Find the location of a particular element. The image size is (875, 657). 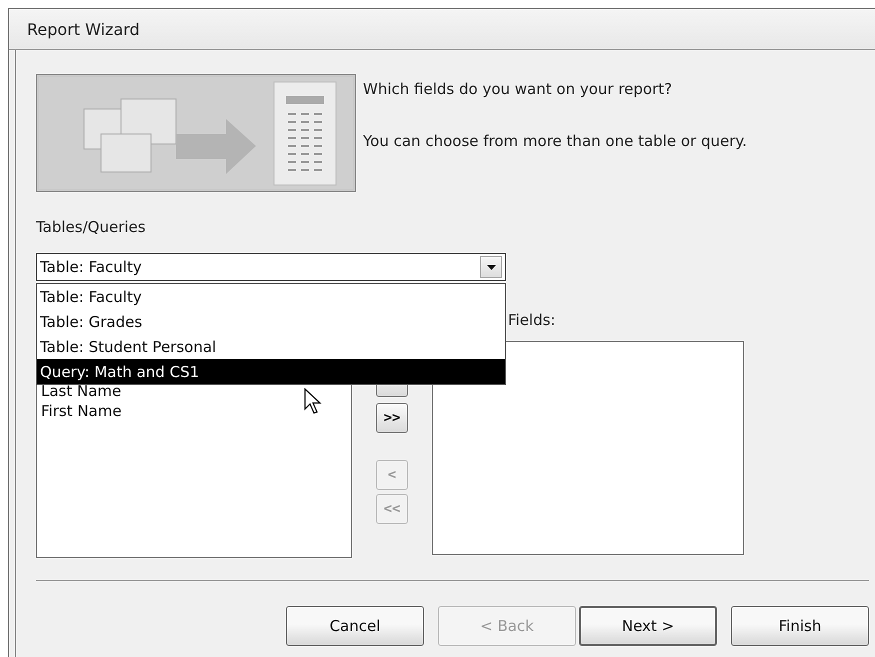

instruction-text: You can choose from more than one table or query. is located at coordinates (555, 141).